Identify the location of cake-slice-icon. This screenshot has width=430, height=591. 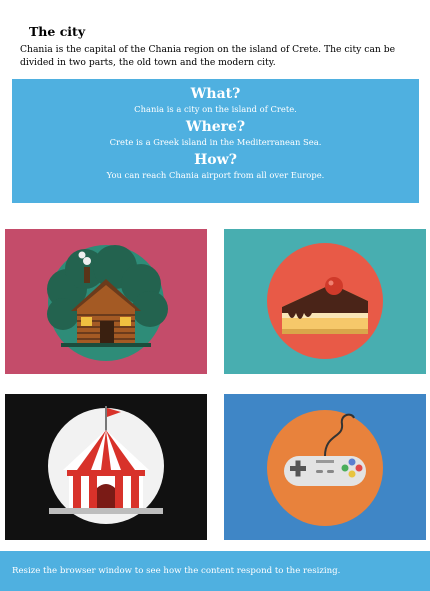
(325, 301).